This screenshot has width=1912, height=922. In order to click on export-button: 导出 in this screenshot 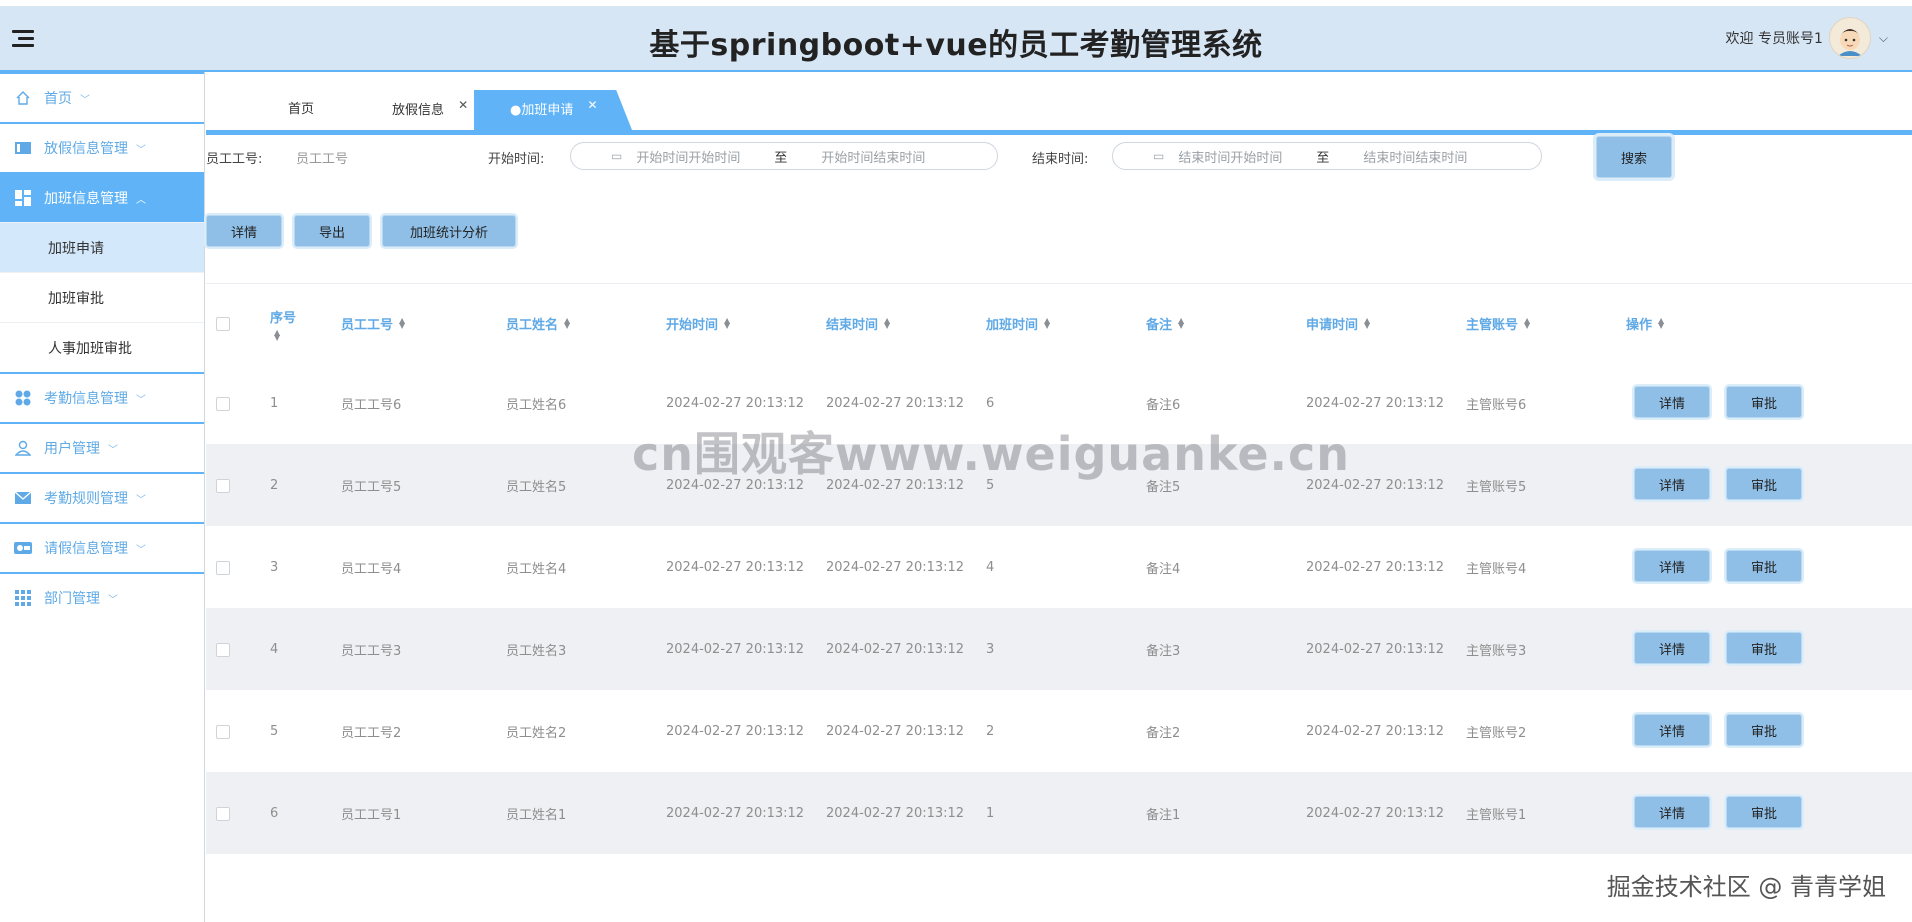, I will do `click(332, 231)`.